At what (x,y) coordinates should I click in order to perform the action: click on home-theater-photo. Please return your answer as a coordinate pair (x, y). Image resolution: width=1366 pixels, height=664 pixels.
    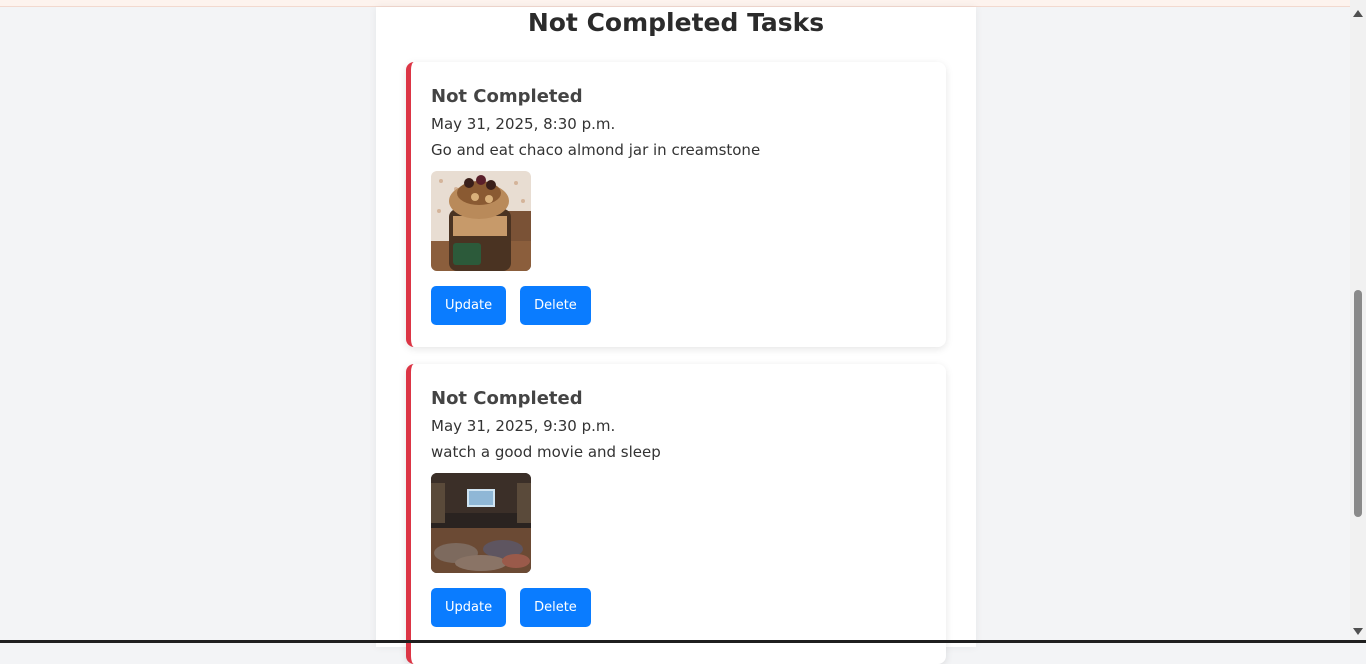
    Looking at the image, I should click on (481, 523).